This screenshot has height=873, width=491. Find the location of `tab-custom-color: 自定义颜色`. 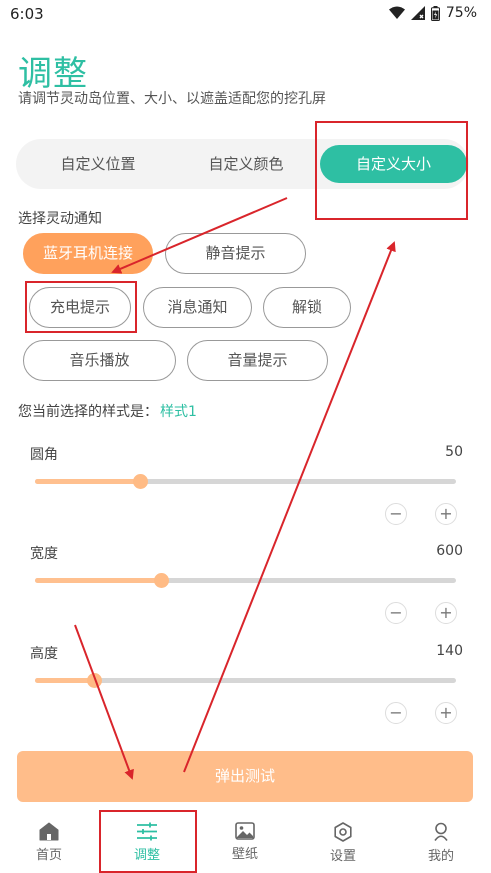

tab-custom-color: 自定义颜色 is located at coordinates (246, 164).